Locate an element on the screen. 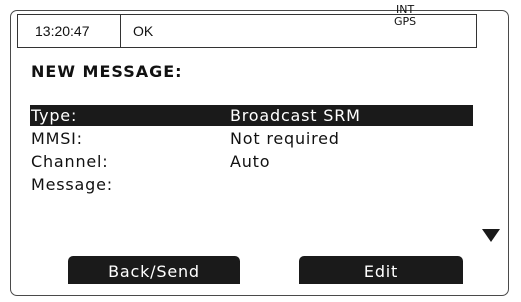  field-value-type: Broadcast SRM is located at coordinates (295, 115).